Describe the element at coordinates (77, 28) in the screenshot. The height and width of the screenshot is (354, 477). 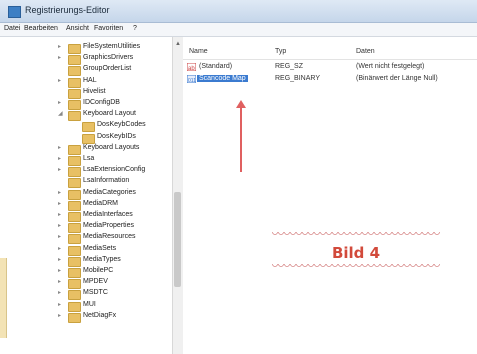
I see `menu-ansicht: Ansicht` at that location.